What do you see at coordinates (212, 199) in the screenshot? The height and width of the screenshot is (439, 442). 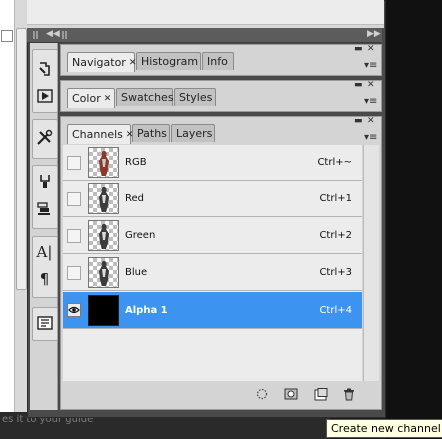 I see `channel-row-red: Red Ctrl+1` at bounding box center [212, 199].